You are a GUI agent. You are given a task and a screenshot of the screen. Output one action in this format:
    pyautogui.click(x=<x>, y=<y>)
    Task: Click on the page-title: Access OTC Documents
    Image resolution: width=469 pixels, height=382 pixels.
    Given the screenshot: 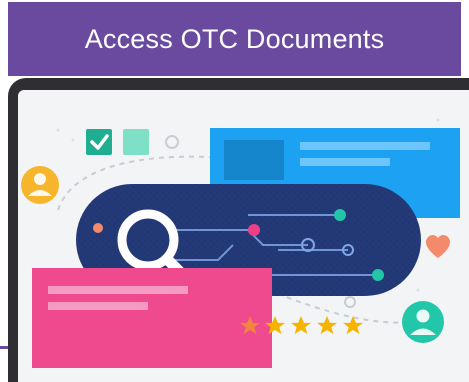 What is the action you would take?
    pyautogui.click(x=234, y=38)
    